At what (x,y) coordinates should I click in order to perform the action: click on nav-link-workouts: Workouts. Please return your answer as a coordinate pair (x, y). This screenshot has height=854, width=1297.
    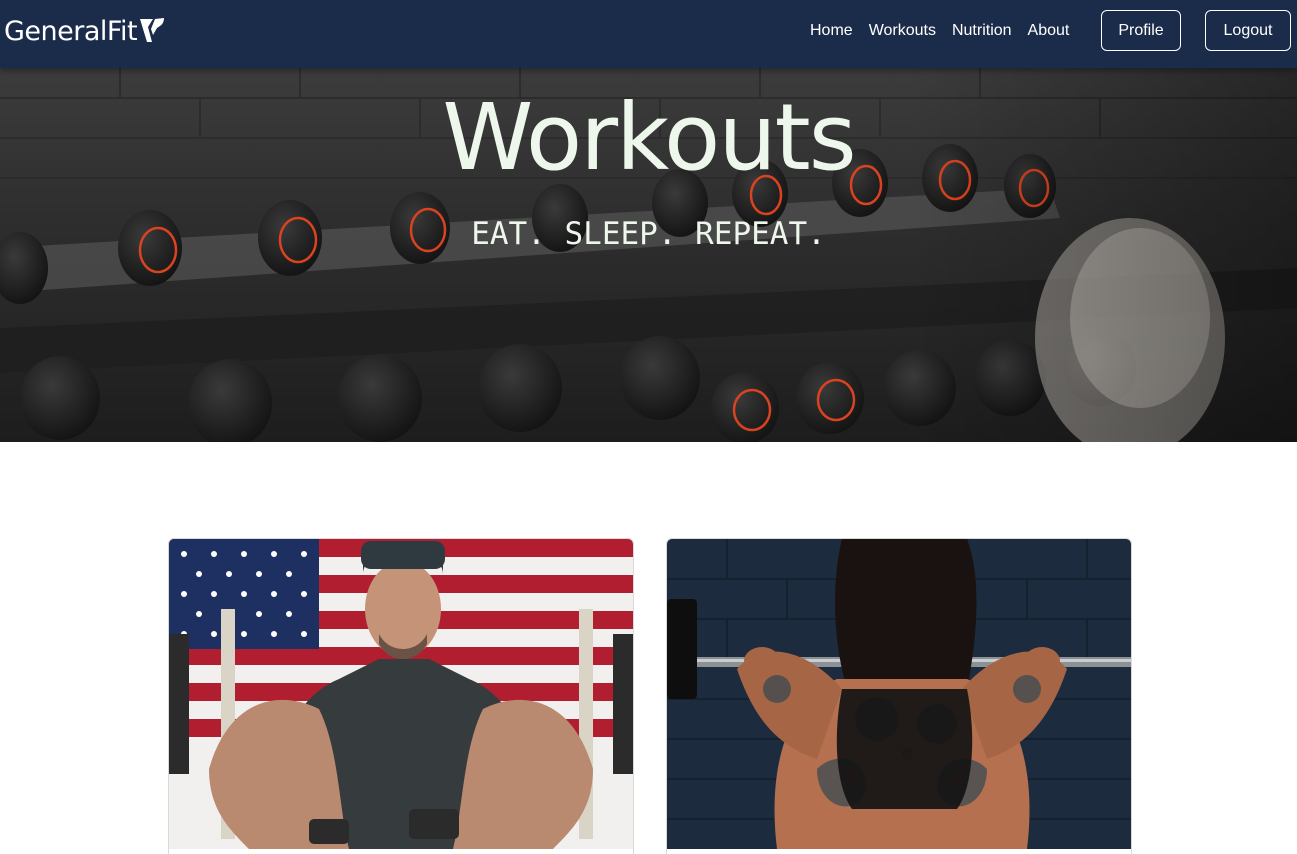
    Looking at the image, I should click on (902, 31).